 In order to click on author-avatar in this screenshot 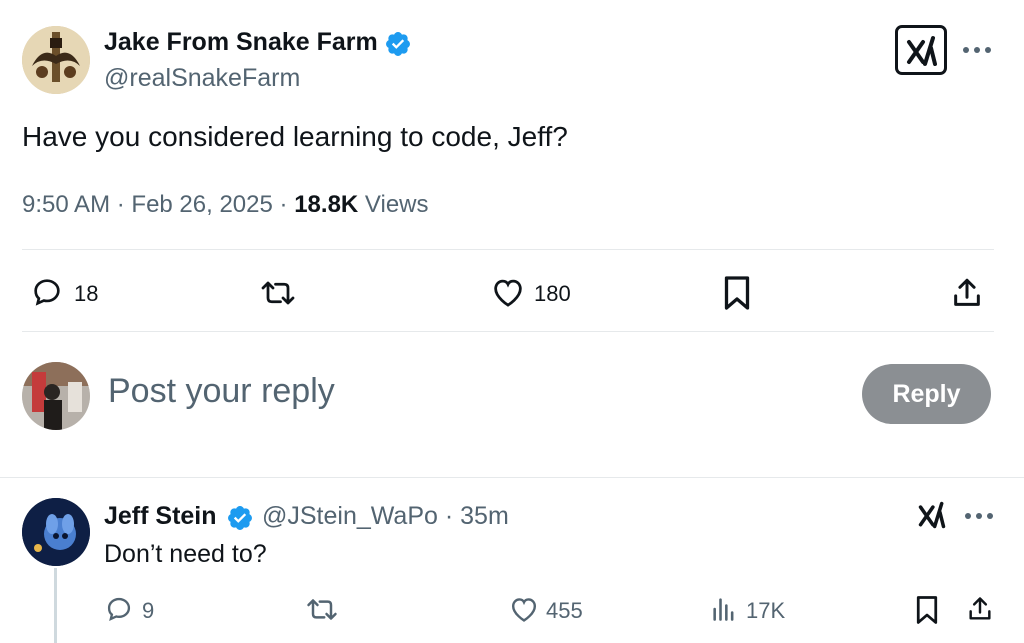, I will do `click(56, 60)`.